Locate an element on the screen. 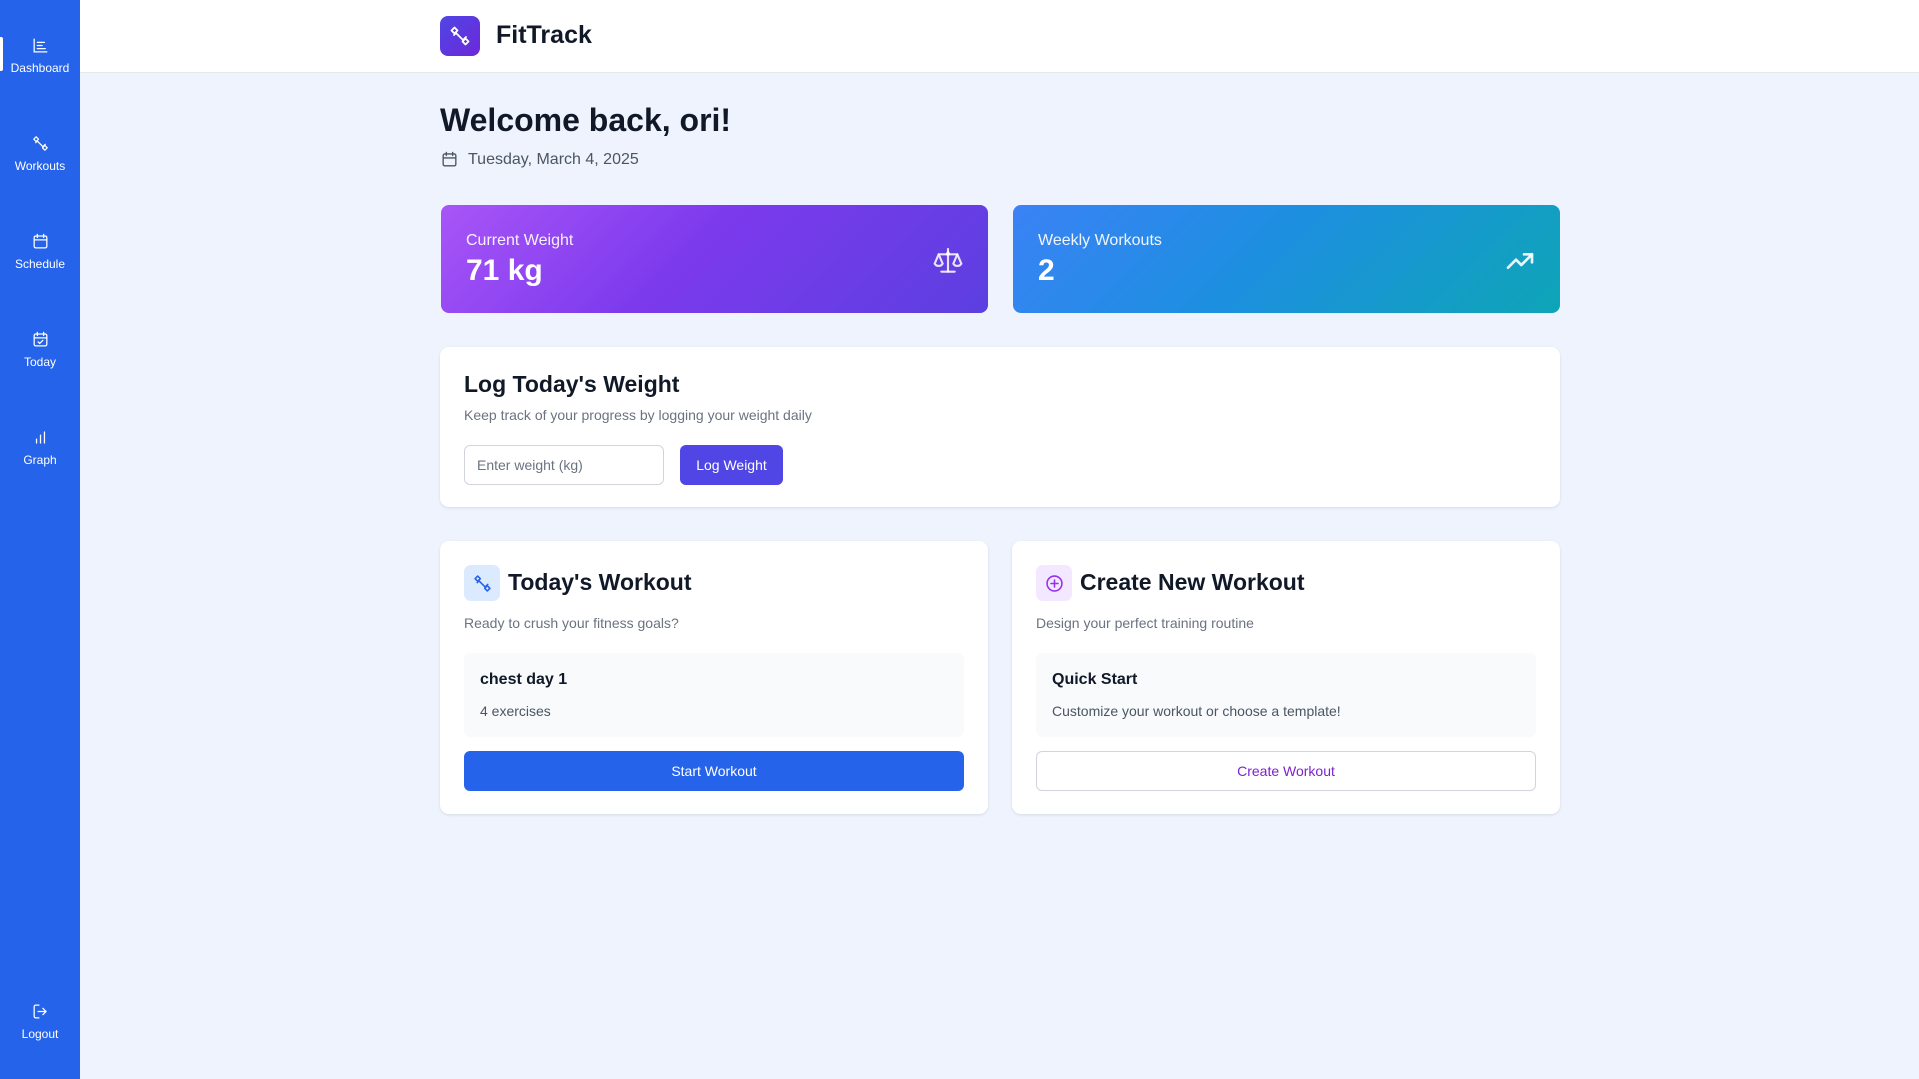 The height and width of the screenshot is (1079, 1919). create-workout-subtitle: Design your perfect training routine is located at coordinates (1145, 623).